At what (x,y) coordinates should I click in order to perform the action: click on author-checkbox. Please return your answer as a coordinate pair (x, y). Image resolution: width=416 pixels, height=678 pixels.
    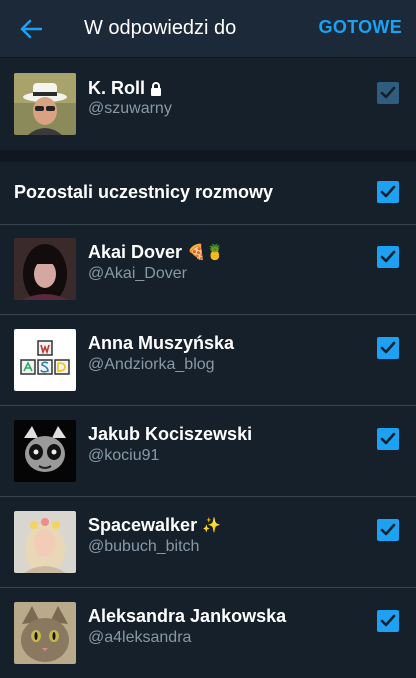
    Looking at the image, I should click on (388, 93).